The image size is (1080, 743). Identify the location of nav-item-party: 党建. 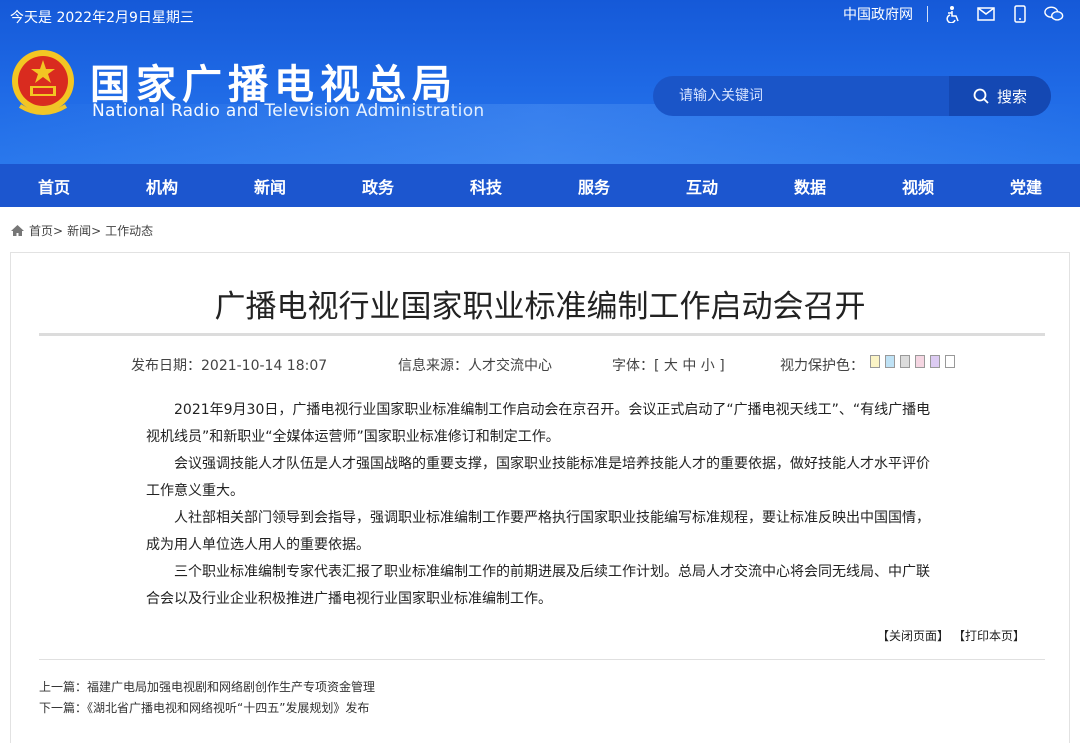
(1026, 185).